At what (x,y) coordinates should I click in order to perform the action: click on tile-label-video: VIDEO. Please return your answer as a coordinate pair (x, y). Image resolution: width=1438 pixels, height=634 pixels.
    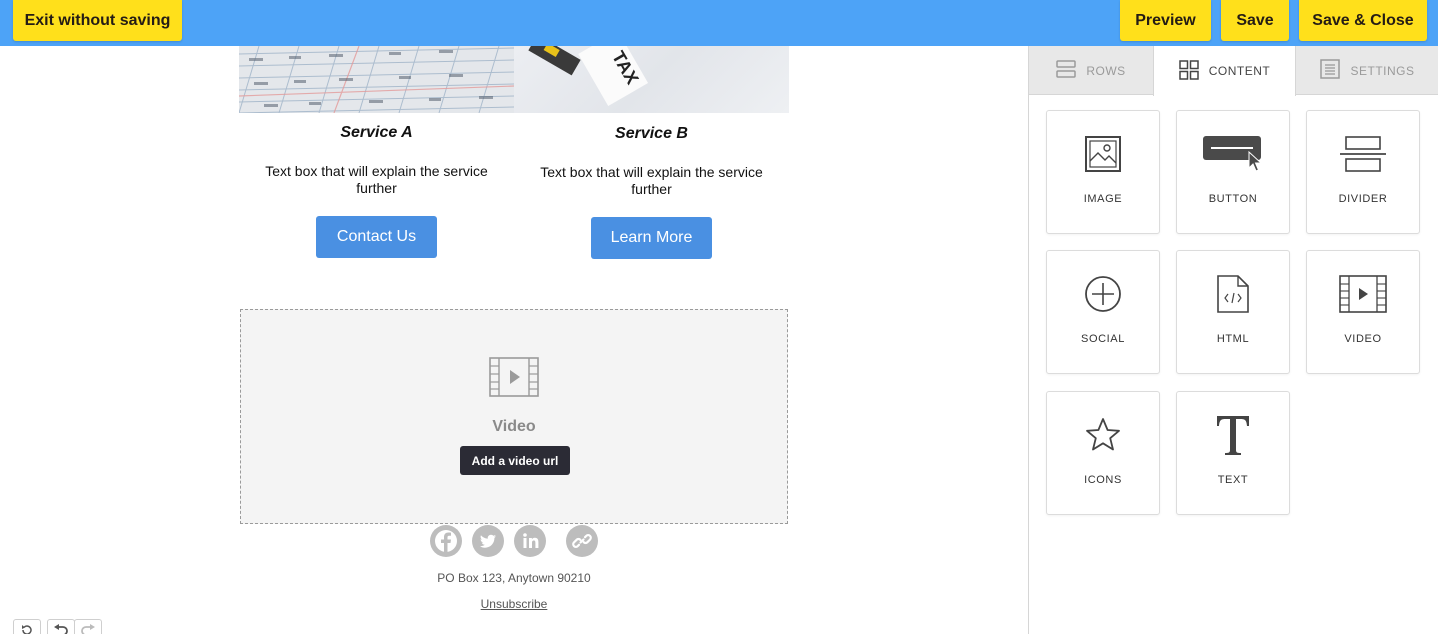
    Looking at the image, I should click on (1363, 339).